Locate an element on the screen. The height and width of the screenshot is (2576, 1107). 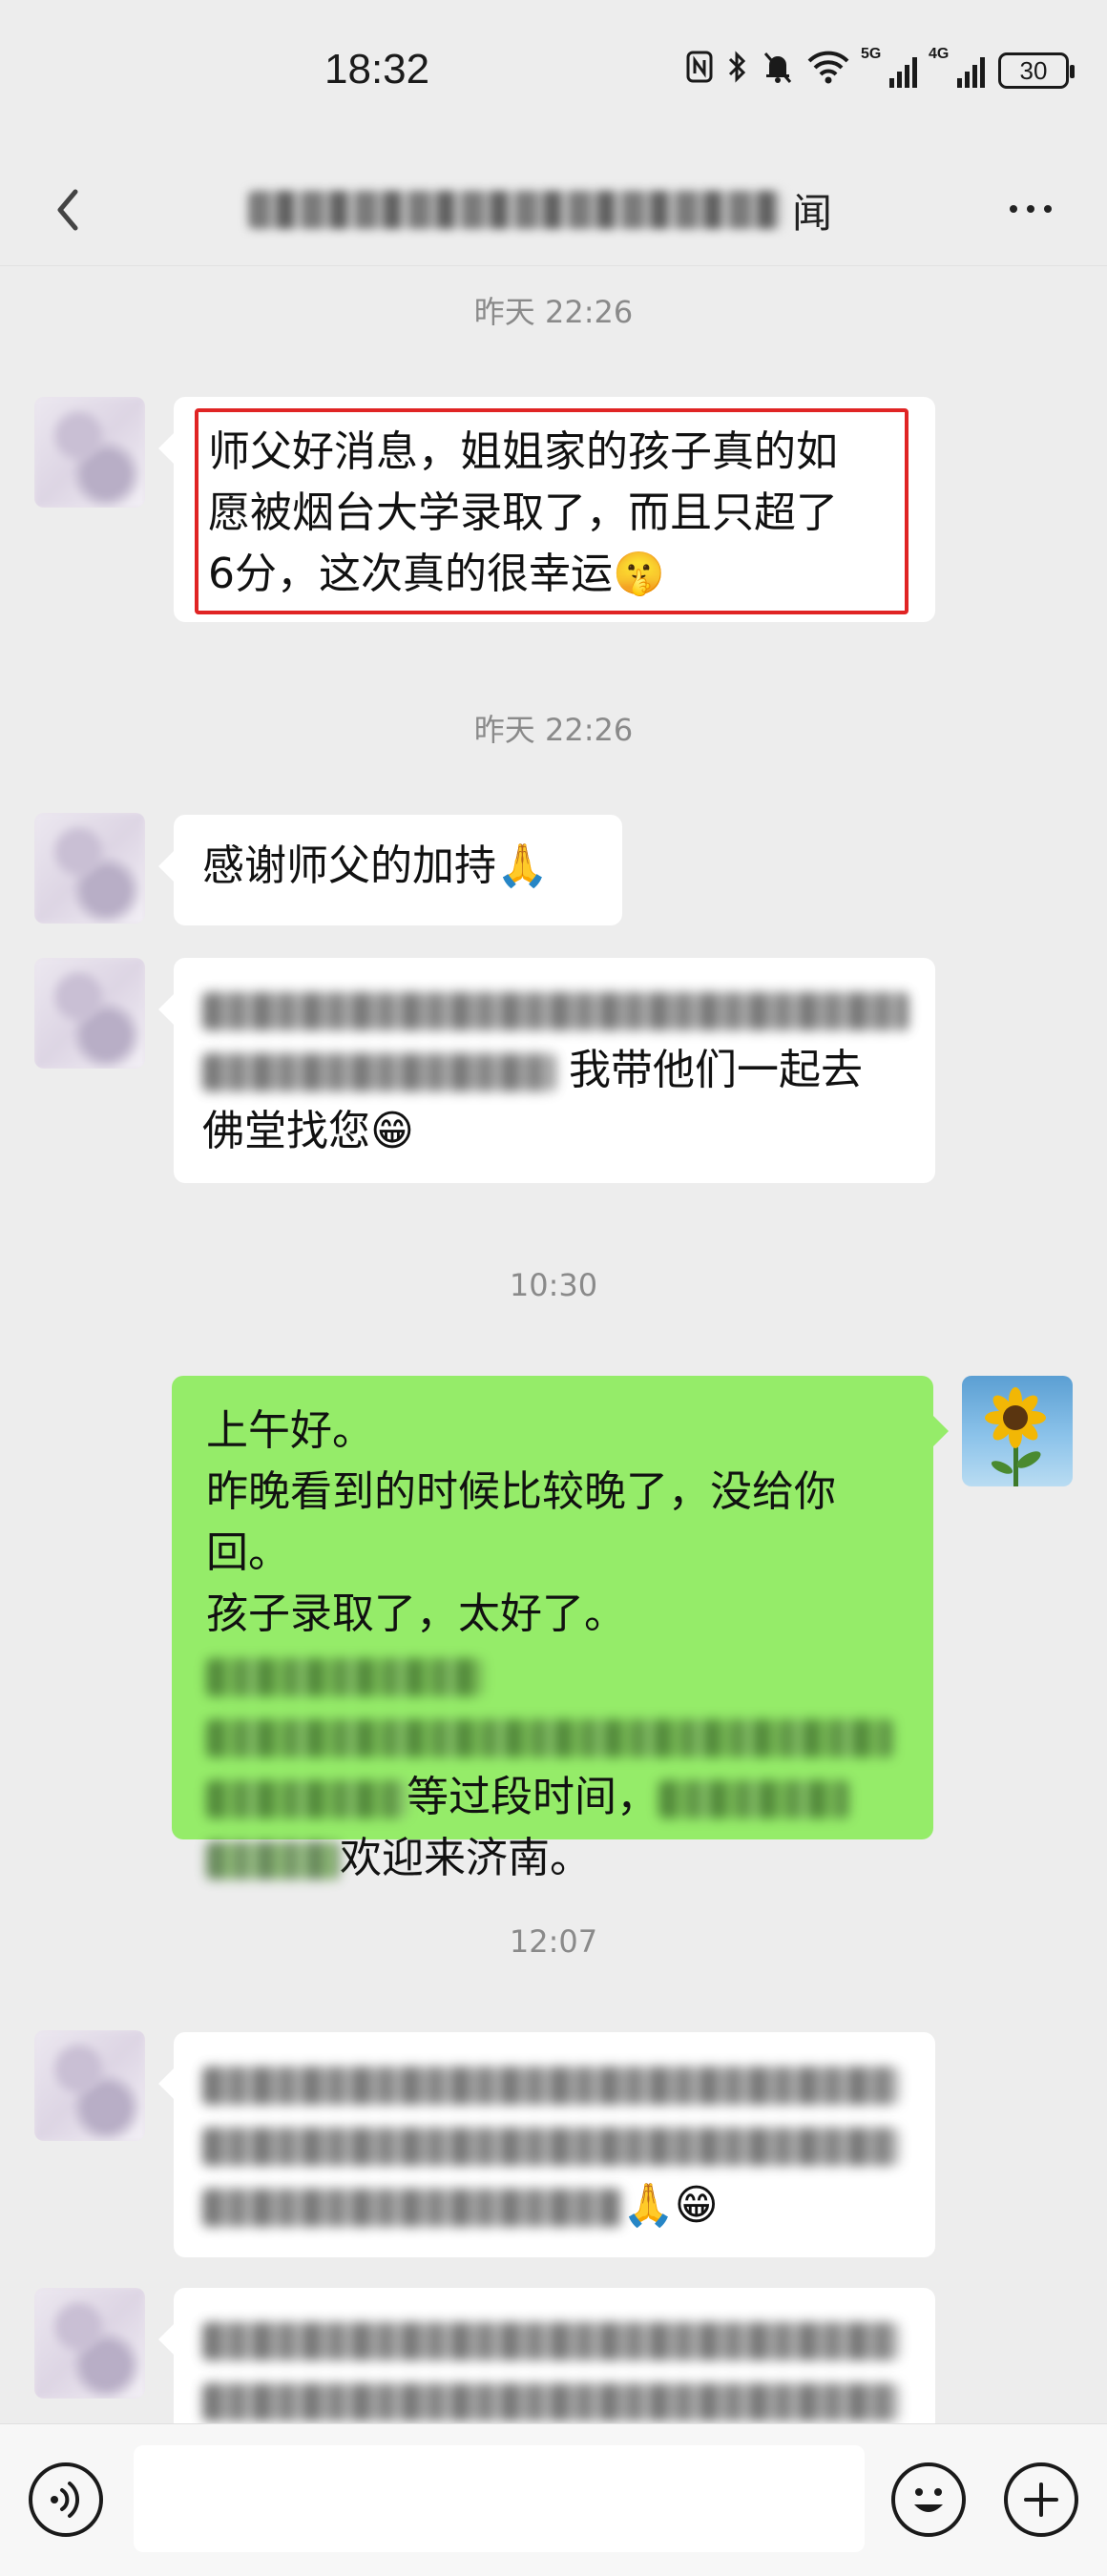
highlight-box is located at coordinates (552, 511).